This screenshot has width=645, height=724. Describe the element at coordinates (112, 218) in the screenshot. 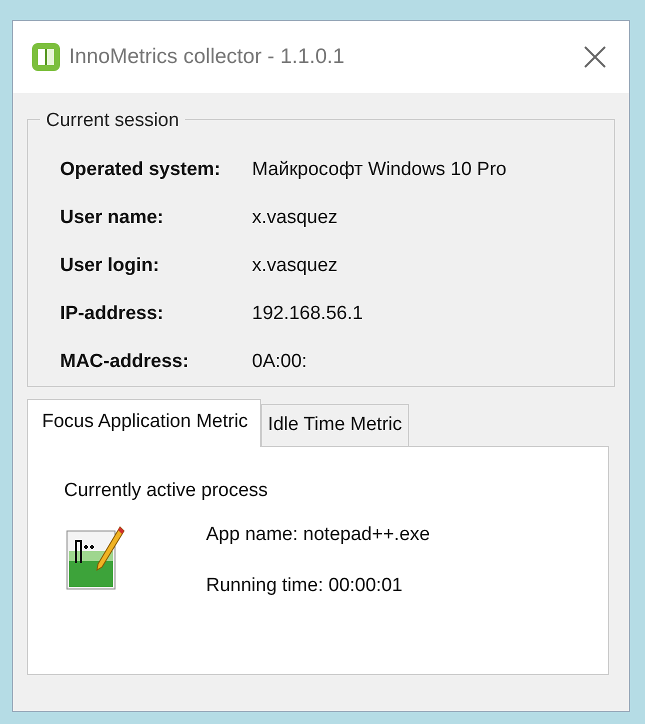

I see `field-label: User name:` at that location.